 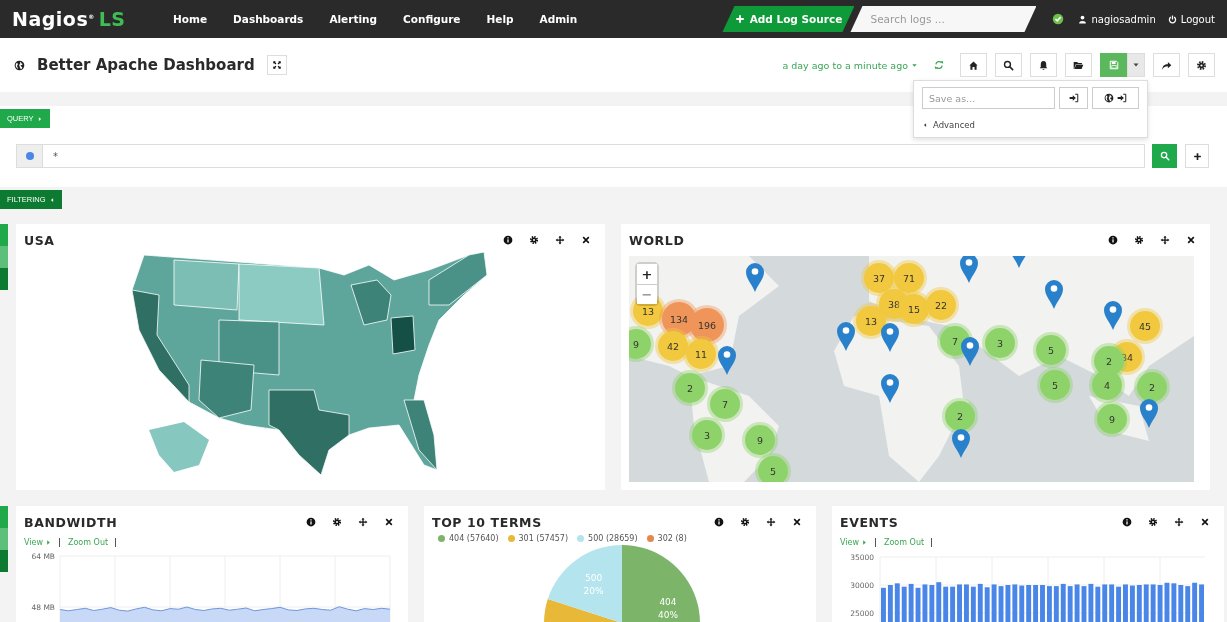 I want to click on panel-title: TOP 10 TERMS, so click(x=487, y=522).